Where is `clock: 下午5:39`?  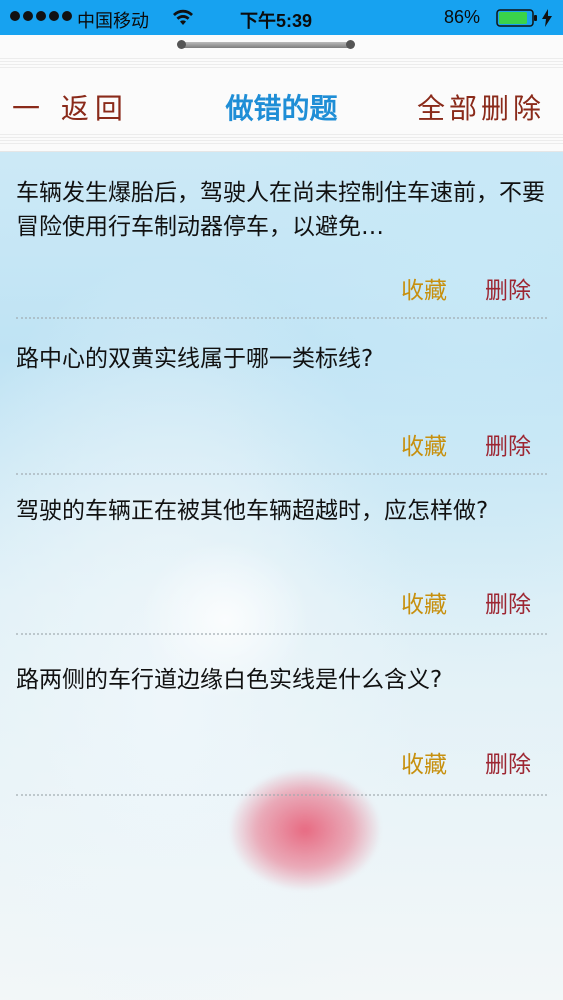 clock: 下午5:39 is located at coordinates (276, 21).